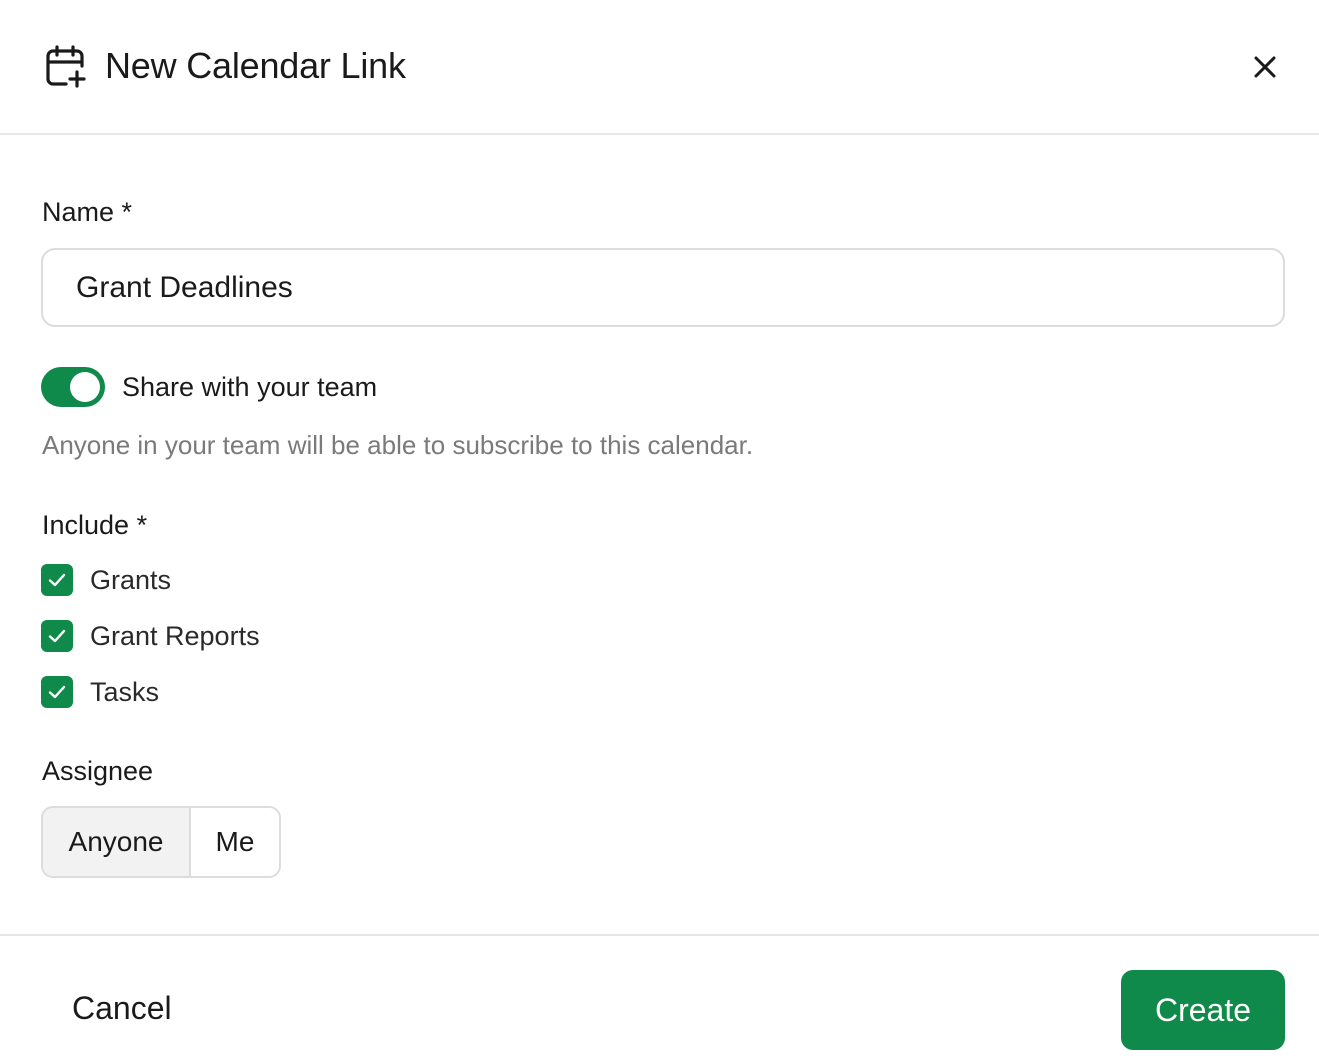 This screenshot has width=1319, height=1063. What do you see at coordinates (66, 66) in the screenshot?
I see `calendar-plus-icon` at bounding box center [66, 66].